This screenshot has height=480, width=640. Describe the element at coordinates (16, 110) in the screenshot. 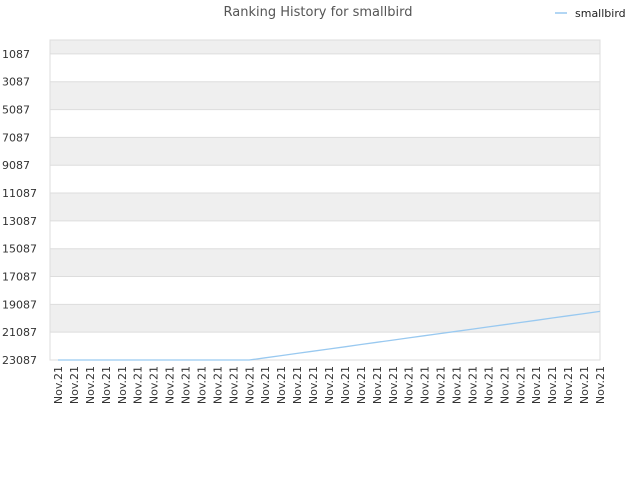

I see `y-tick-label: 5087` at that location.